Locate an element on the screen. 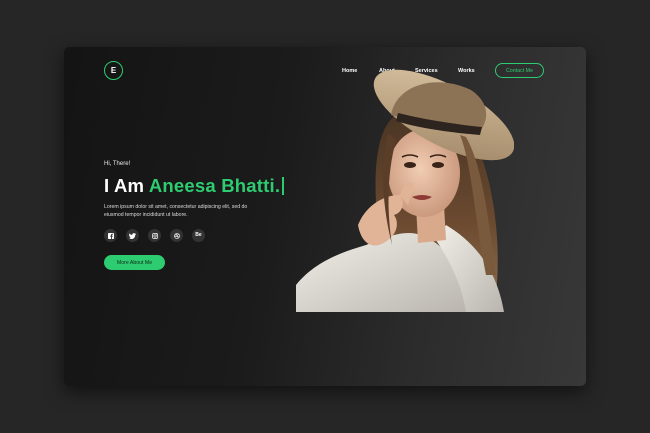 The height and width of the screenshot is (433, 650). facebook-icon is located at coordinates (110, 235).